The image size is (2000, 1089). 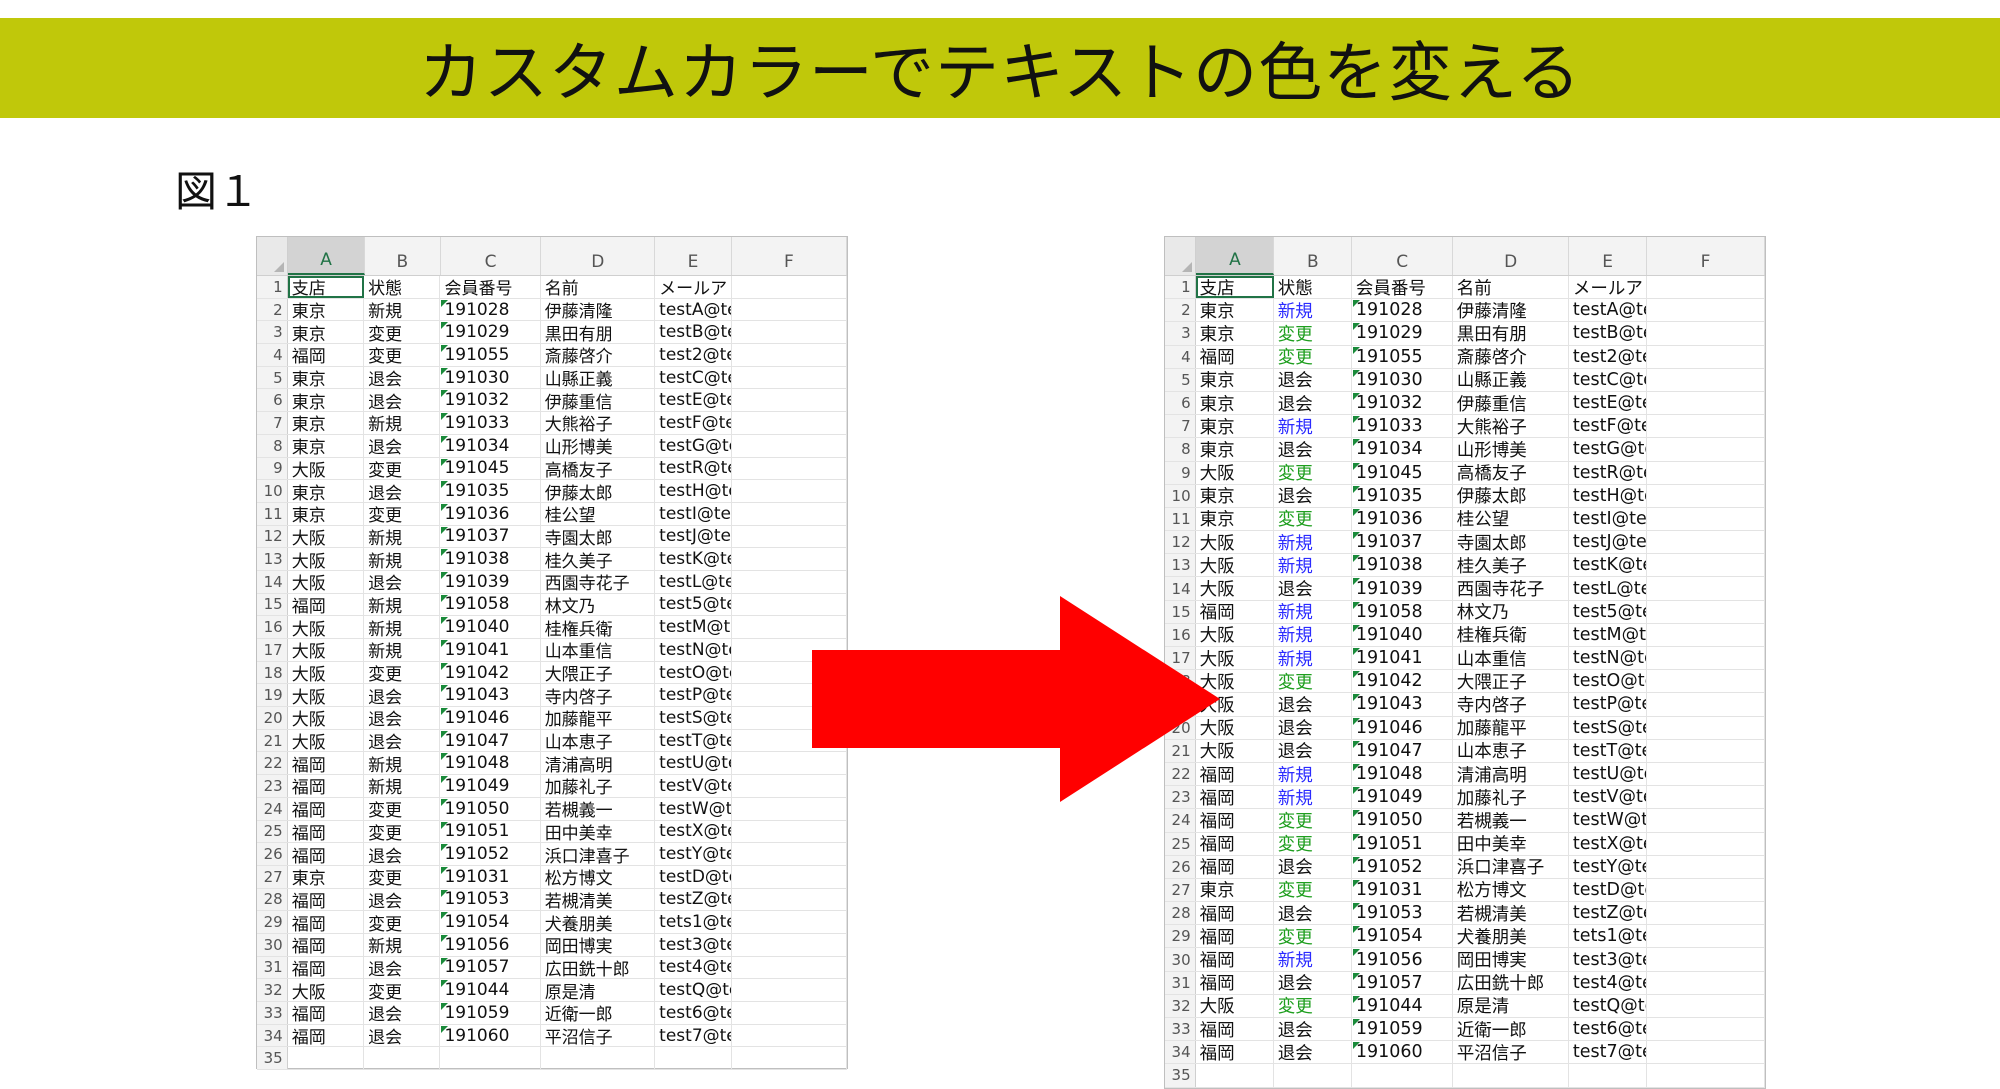 I want to click on cell-c20: 191046, so click(x=490, y=718).